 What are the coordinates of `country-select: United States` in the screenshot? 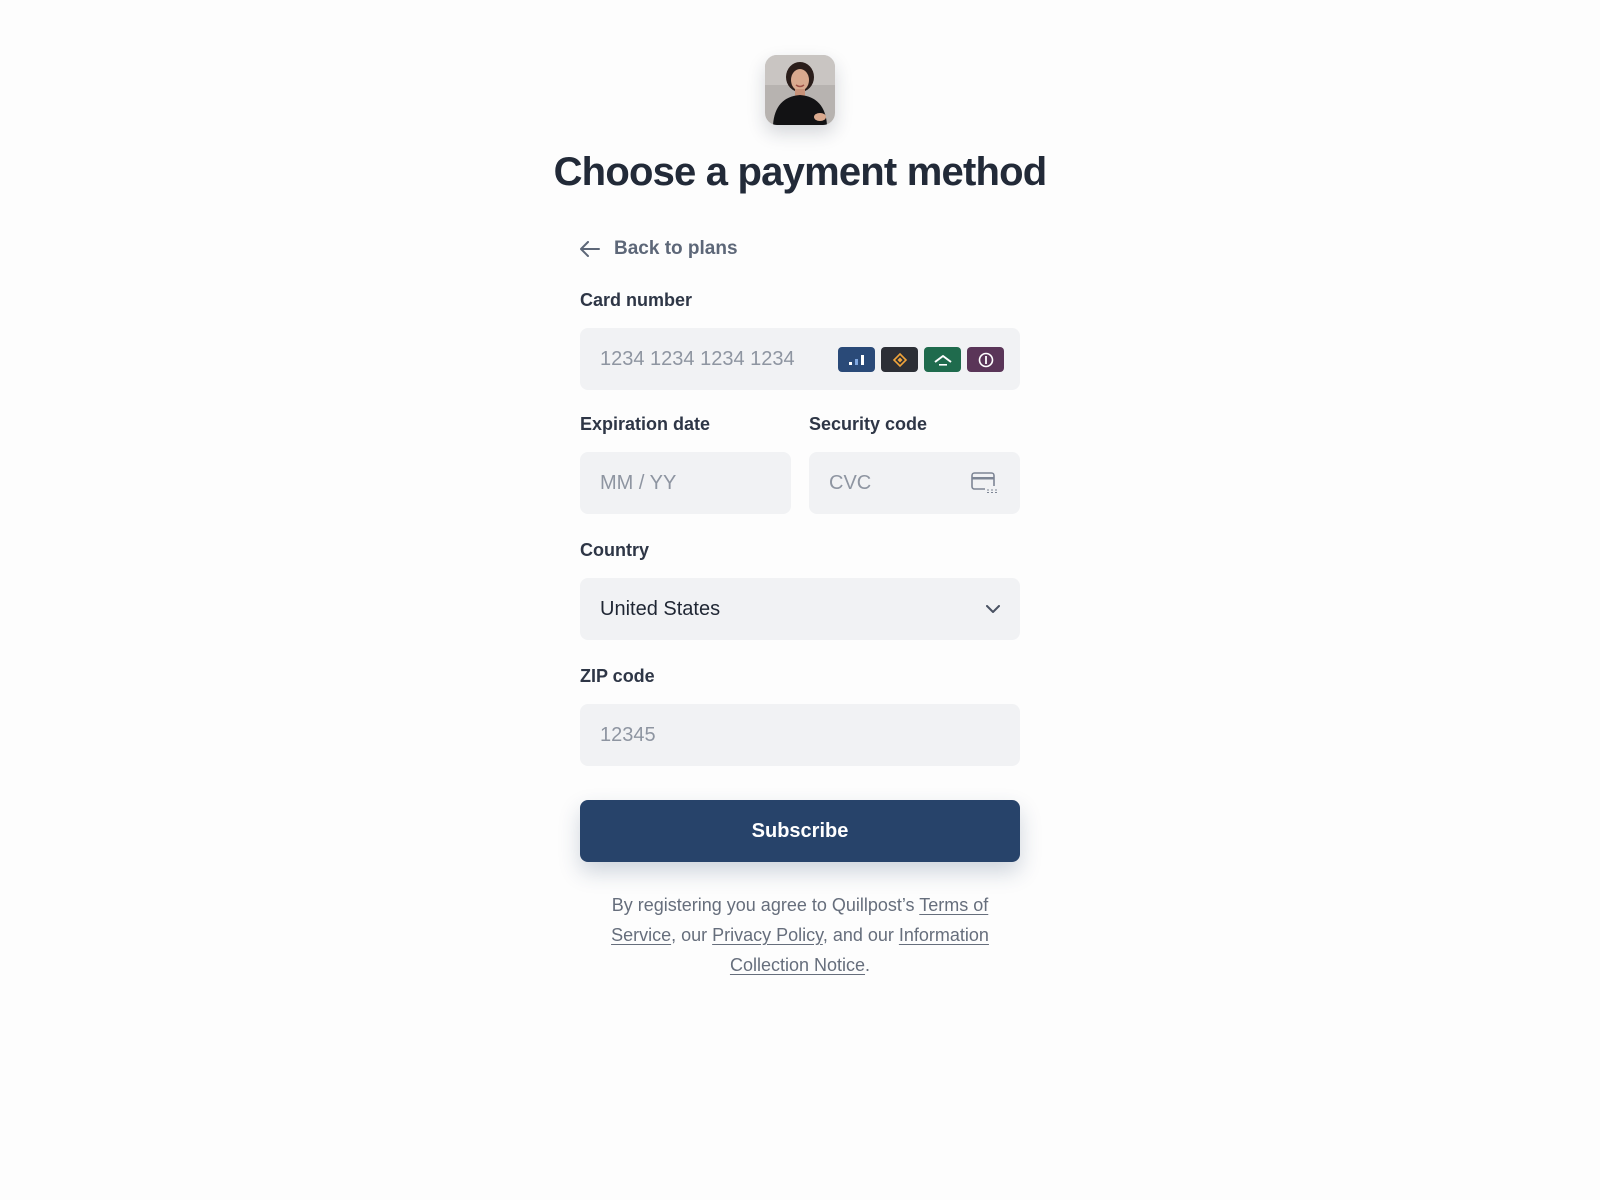 It's located at (800, 609).